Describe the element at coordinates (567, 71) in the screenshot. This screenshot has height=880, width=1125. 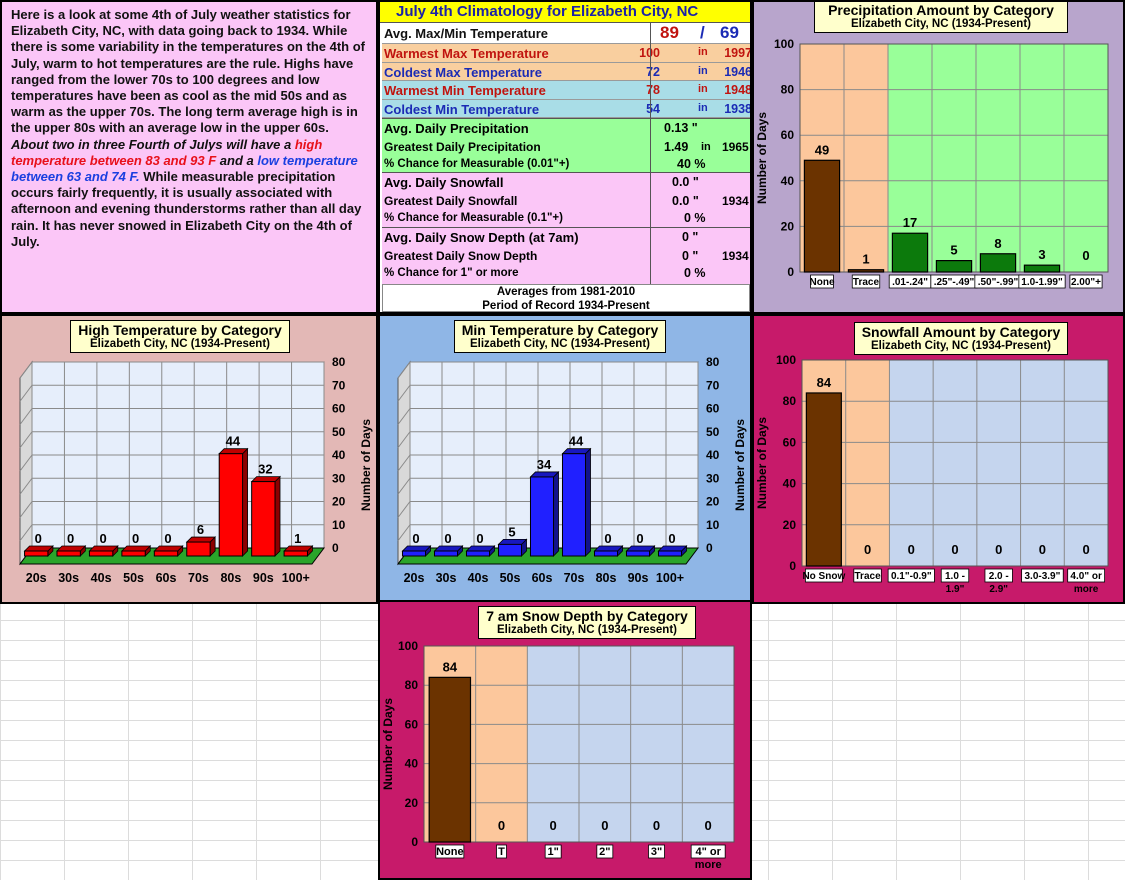
I see `record-row: Coldest Max Temperature 72 in 1946` at that location.